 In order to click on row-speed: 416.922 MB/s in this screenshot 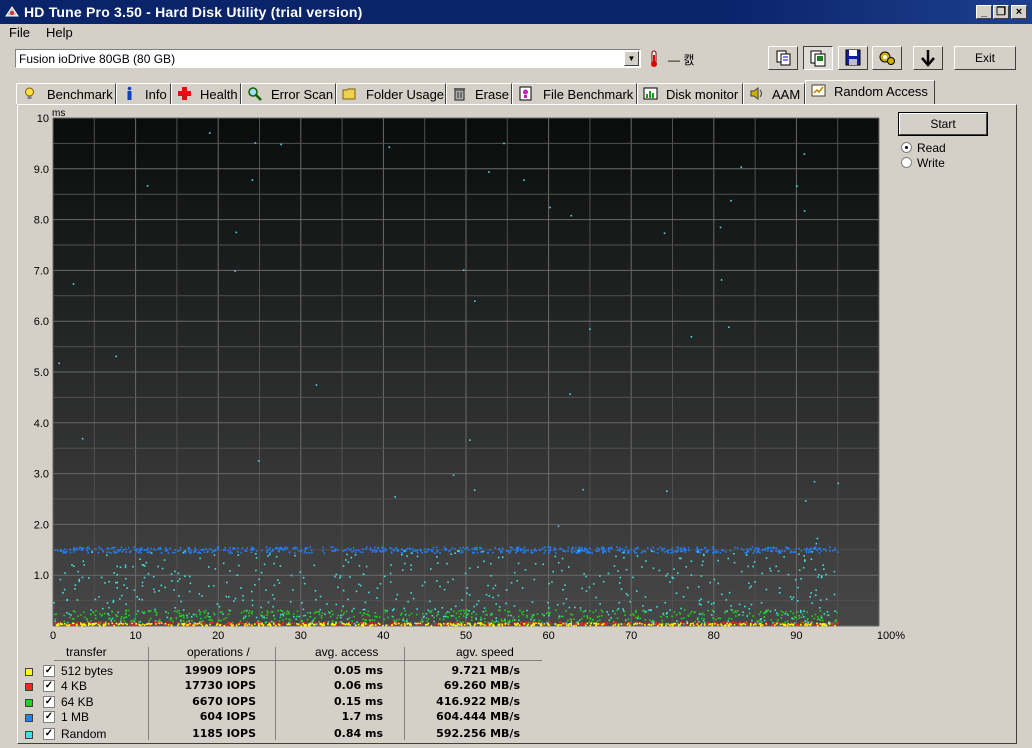, I will do `click(478, 701)`.